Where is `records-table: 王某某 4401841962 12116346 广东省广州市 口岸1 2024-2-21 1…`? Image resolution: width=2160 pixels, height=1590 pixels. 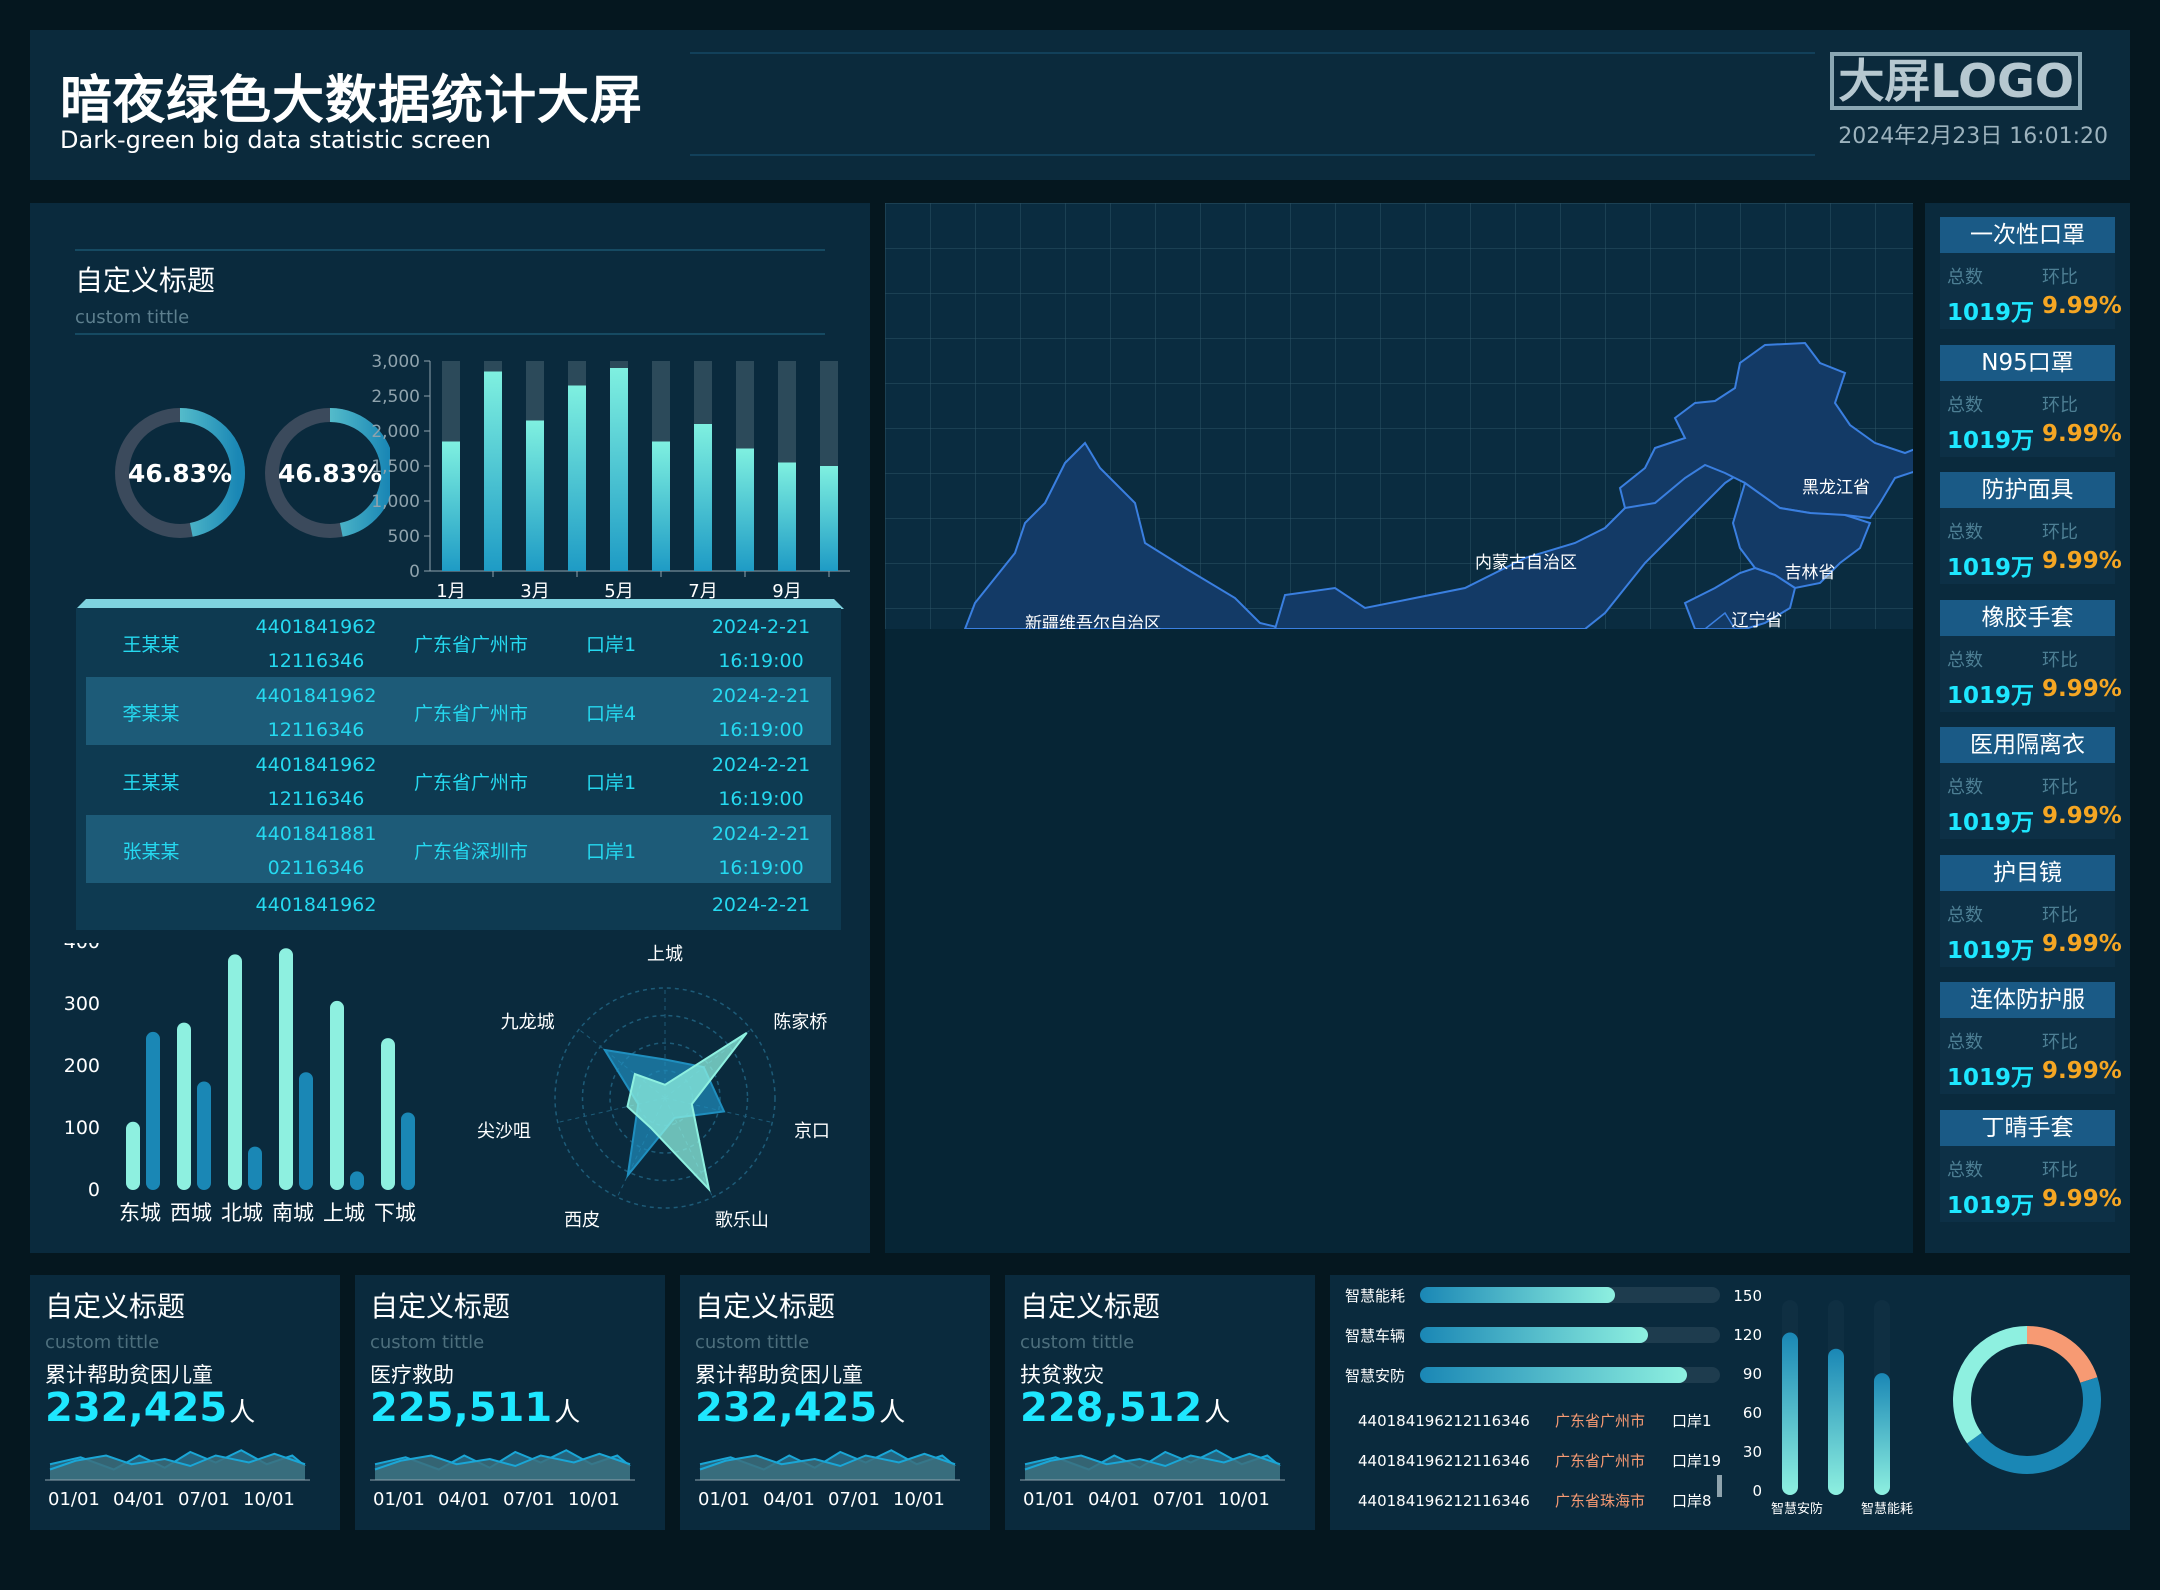
records-table: 王某某 4401841962 12116346 广东省广州市 口岸1 2024-2-21 1… is located at coordinates (458, 769).